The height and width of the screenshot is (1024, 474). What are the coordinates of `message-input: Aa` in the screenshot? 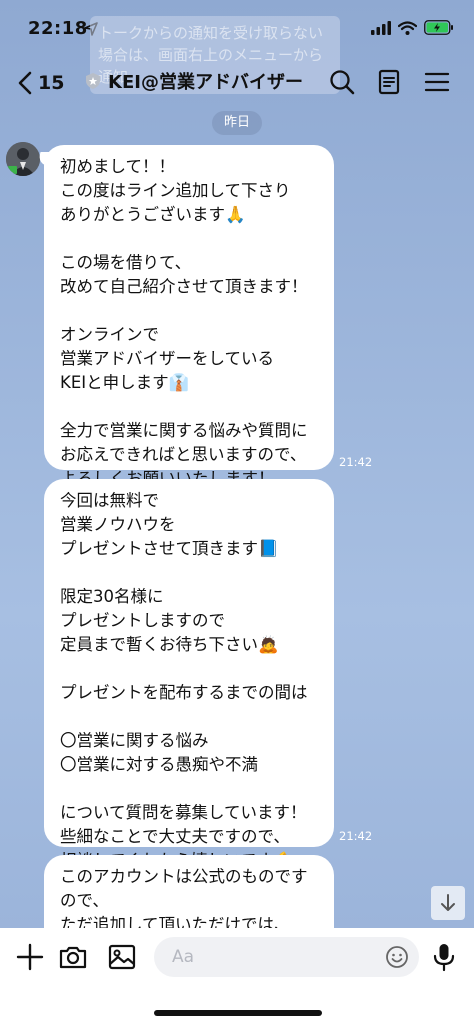 It's located at (286, 957).